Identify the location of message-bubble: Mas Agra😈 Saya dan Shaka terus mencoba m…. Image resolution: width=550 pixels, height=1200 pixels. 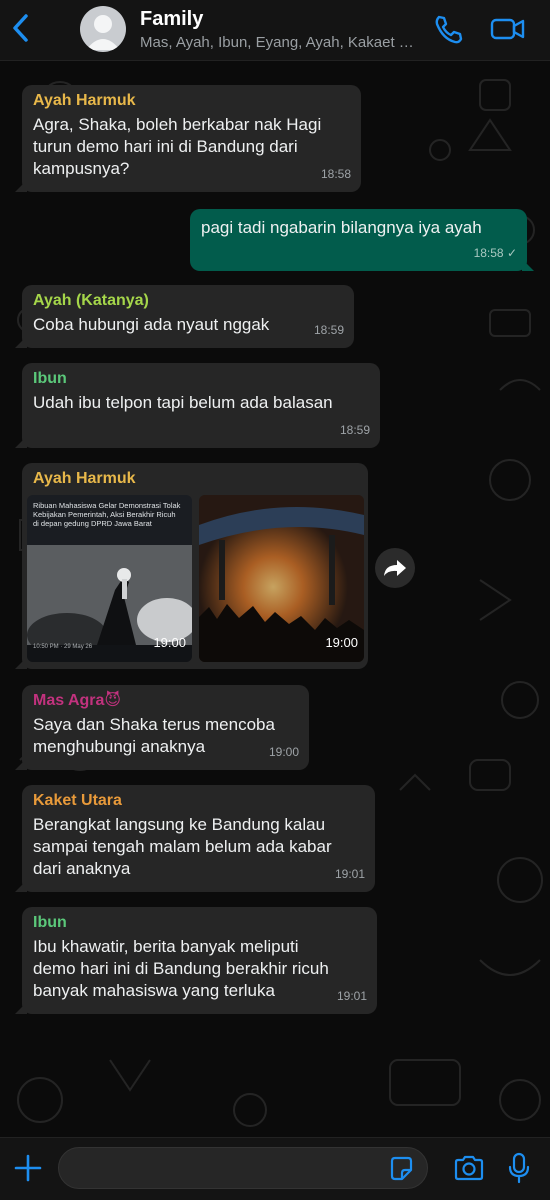
(162, 727).